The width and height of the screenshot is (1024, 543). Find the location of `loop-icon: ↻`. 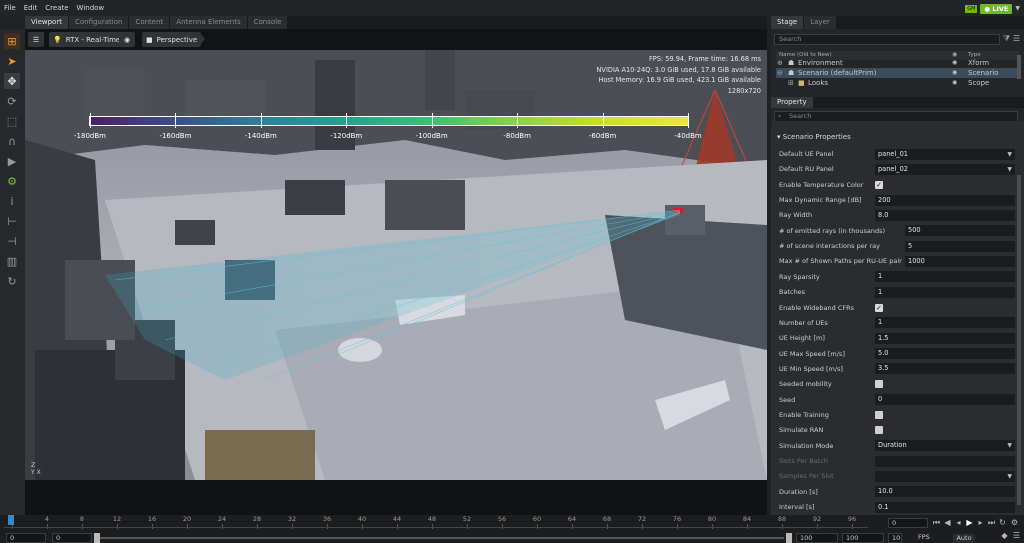

loop-icon: ↻ is located at coordinates (1002, 523).